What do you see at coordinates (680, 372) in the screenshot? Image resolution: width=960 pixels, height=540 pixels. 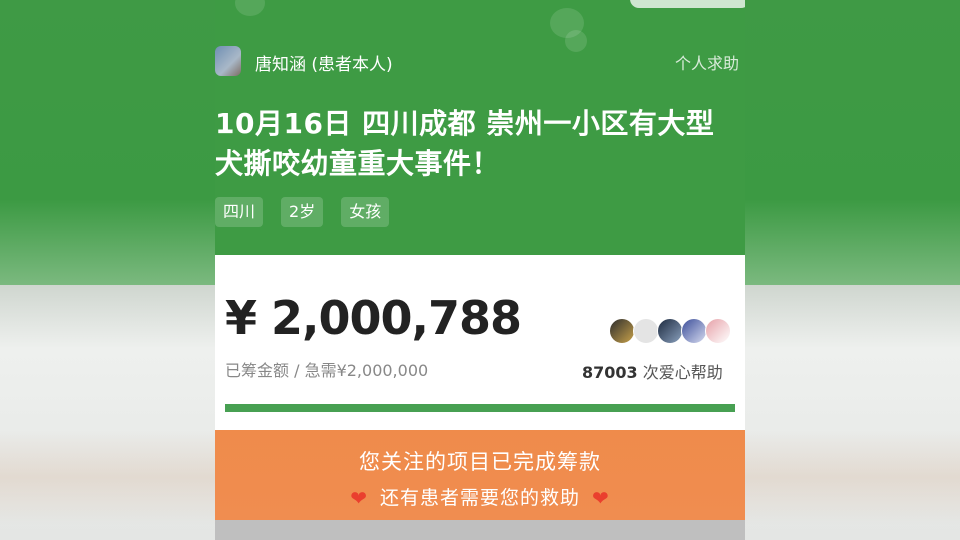 I see `help-count-suffix: 次爱心帮助` at bounding box center [680, 372].